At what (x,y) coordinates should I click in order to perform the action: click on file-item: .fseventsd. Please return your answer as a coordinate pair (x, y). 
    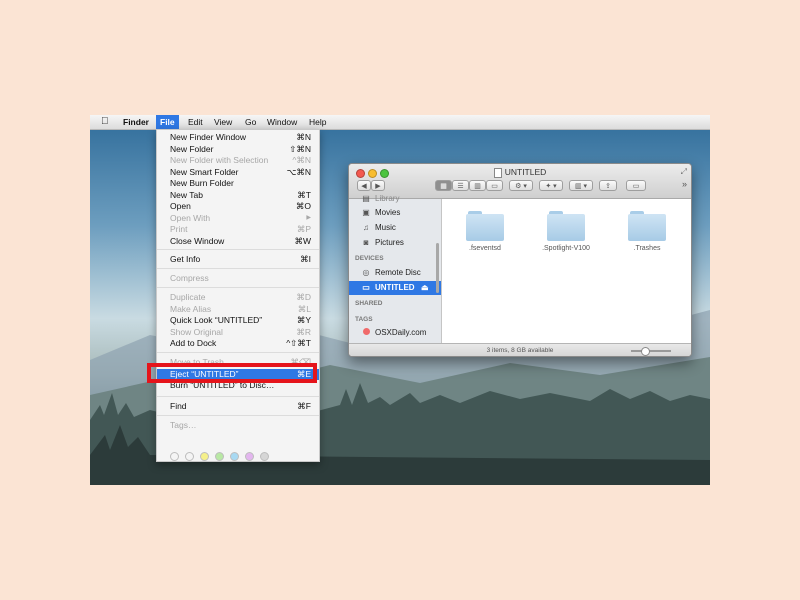
    Looking at the image, I should click on (485, 231).